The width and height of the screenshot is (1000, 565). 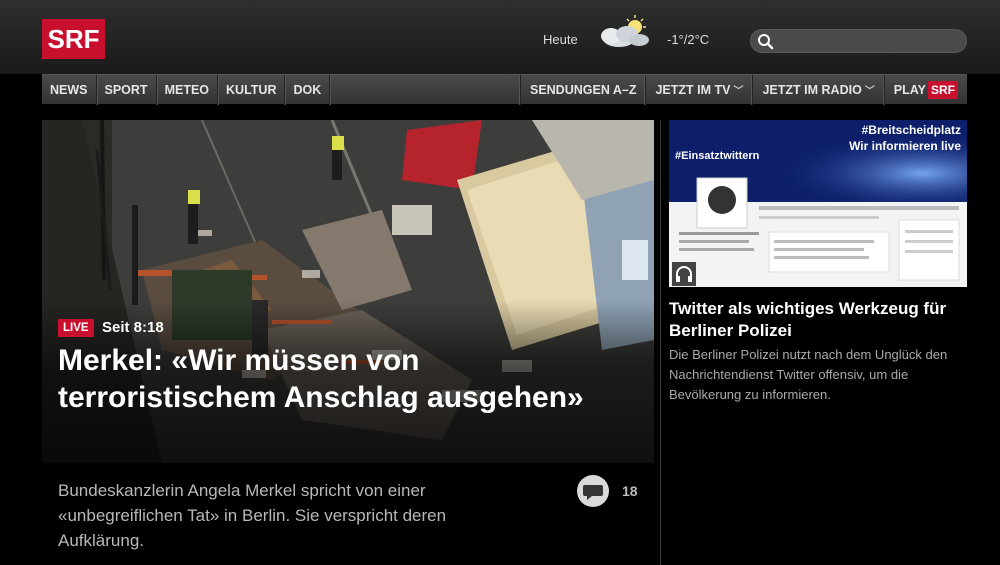 I want to click on nav-item-label: JETZT IM RADIO, so click(x=812, y=90).